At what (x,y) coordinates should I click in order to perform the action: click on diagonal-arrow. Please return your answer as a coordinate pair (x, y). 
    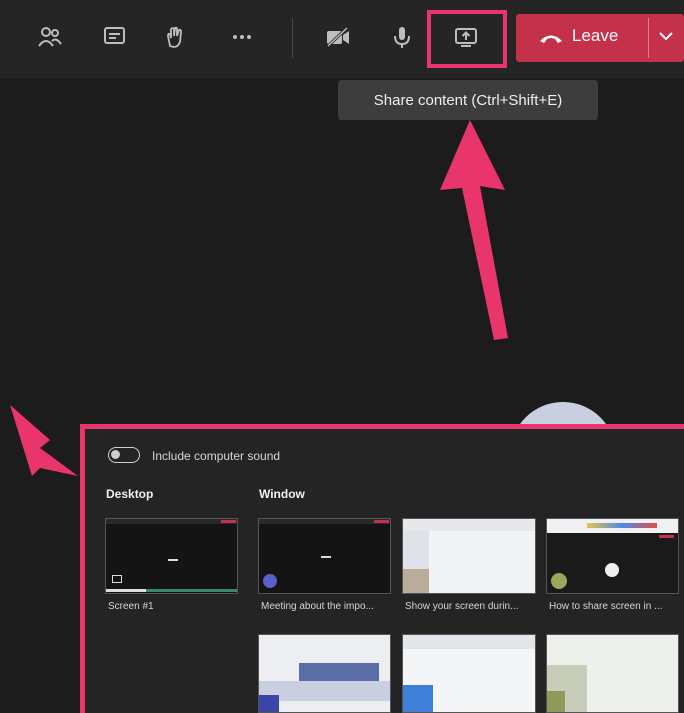
    Looking at the image, I should click on (44, 440).